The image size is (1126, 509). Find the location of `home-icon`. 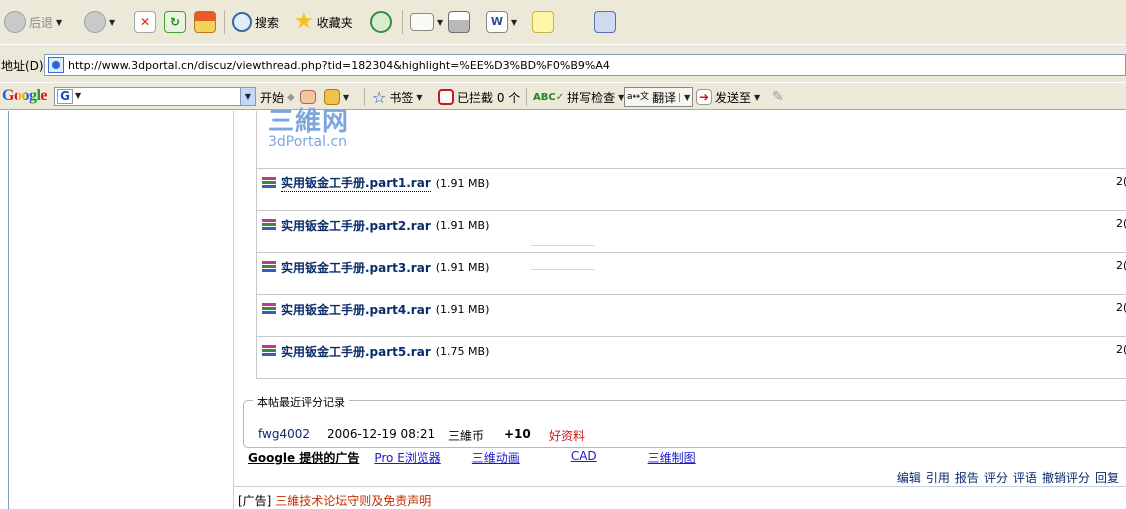

home-icon is located at coordinates (205, 22).